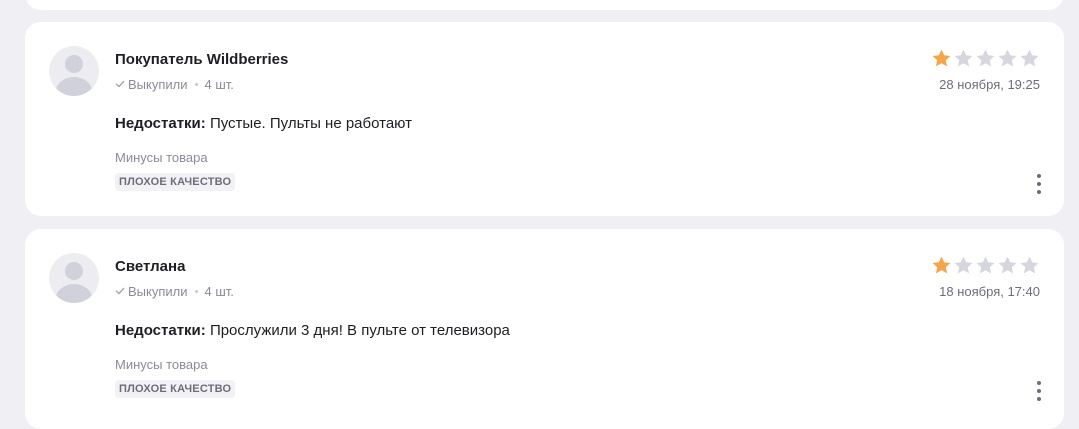 This screenshot has width=1079, height=429. What do you see at coordinates (150, 266) in the screenshot?
I see `review-author: Светлана` at bounding box center [150, 266].